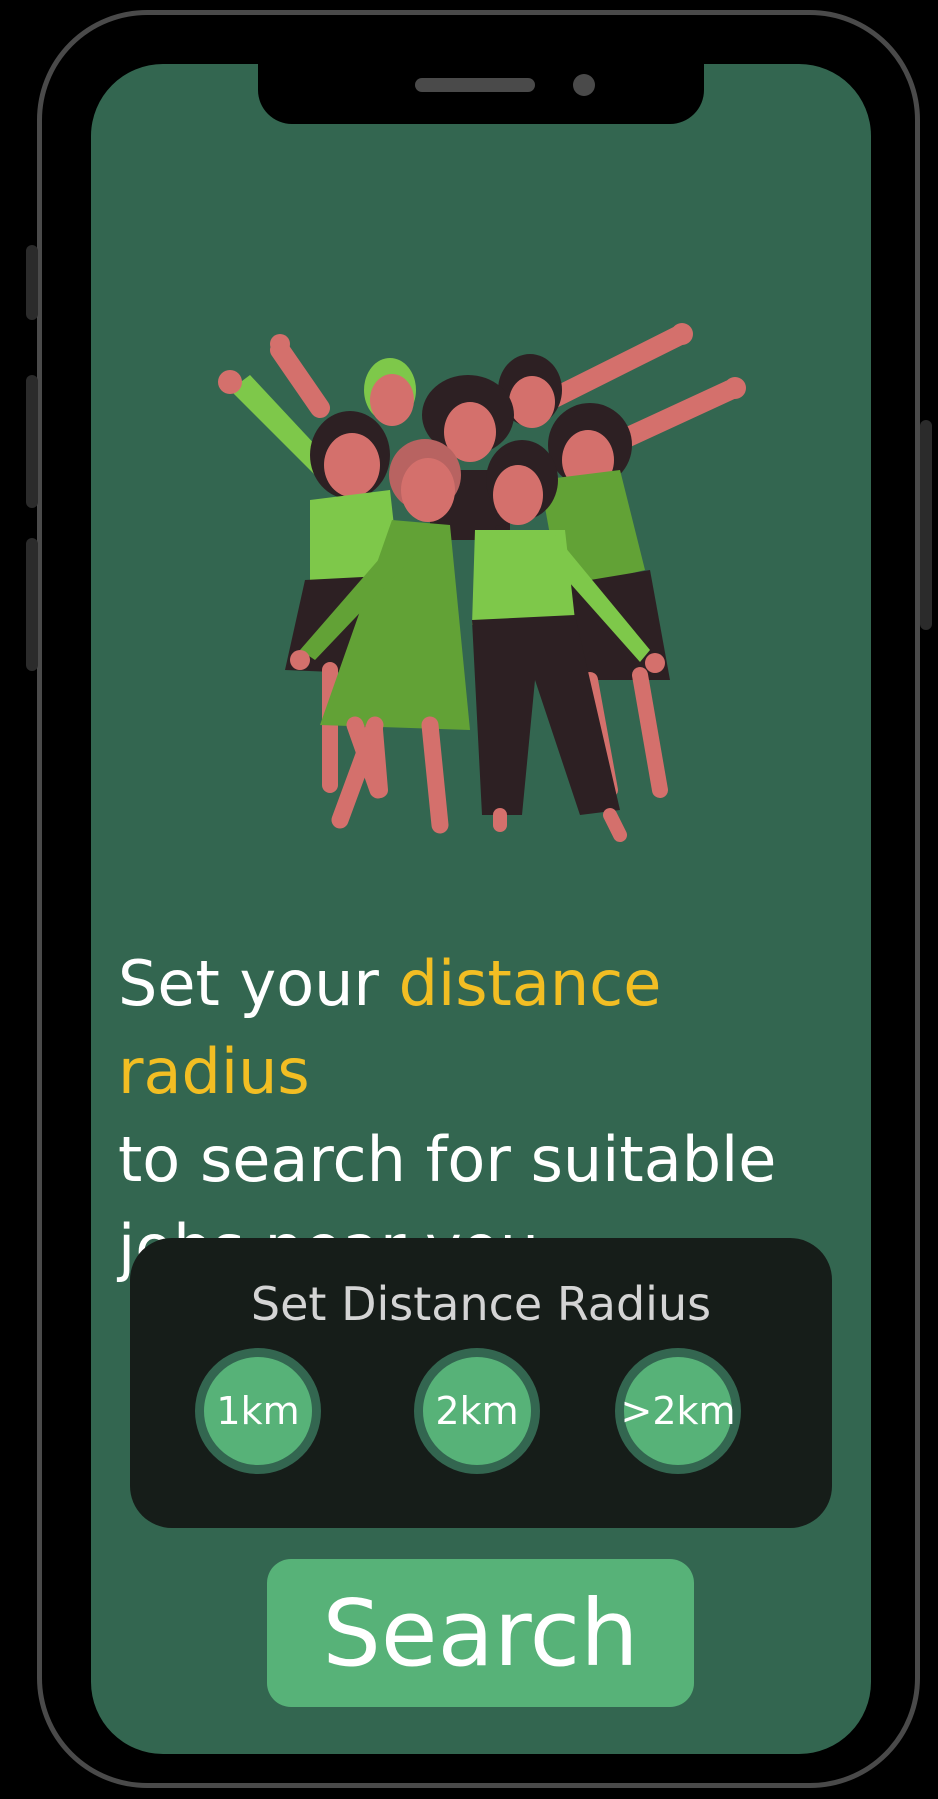 Image resolution: width=938 pixels, height=1799 pixels. Describe the element at coordinates (477, 1411) in the screenshot. I see `radius-option-2km: 2km` at that location.